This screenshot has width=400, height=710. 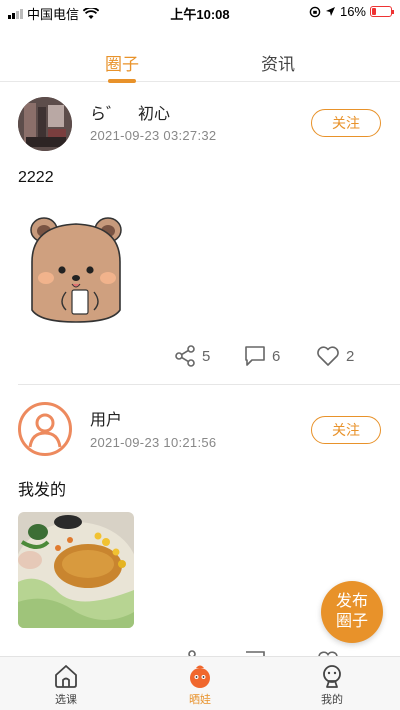 What do you see at coordinates (76, 570) in the screenshot?
I see `food-photo-image` at bounding box center [76, 570].